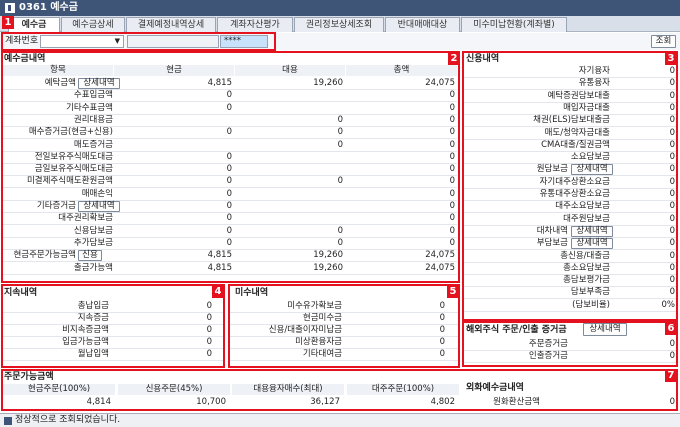 This screenshot has height=427, width=680. I want to click on tab-asset-eval: 계좌자산평가, so click(255, 24).